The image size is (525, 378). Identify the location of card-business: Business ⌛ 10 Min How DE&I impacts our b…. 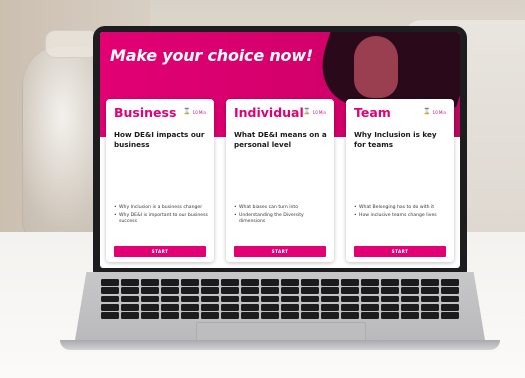
(160, 180).